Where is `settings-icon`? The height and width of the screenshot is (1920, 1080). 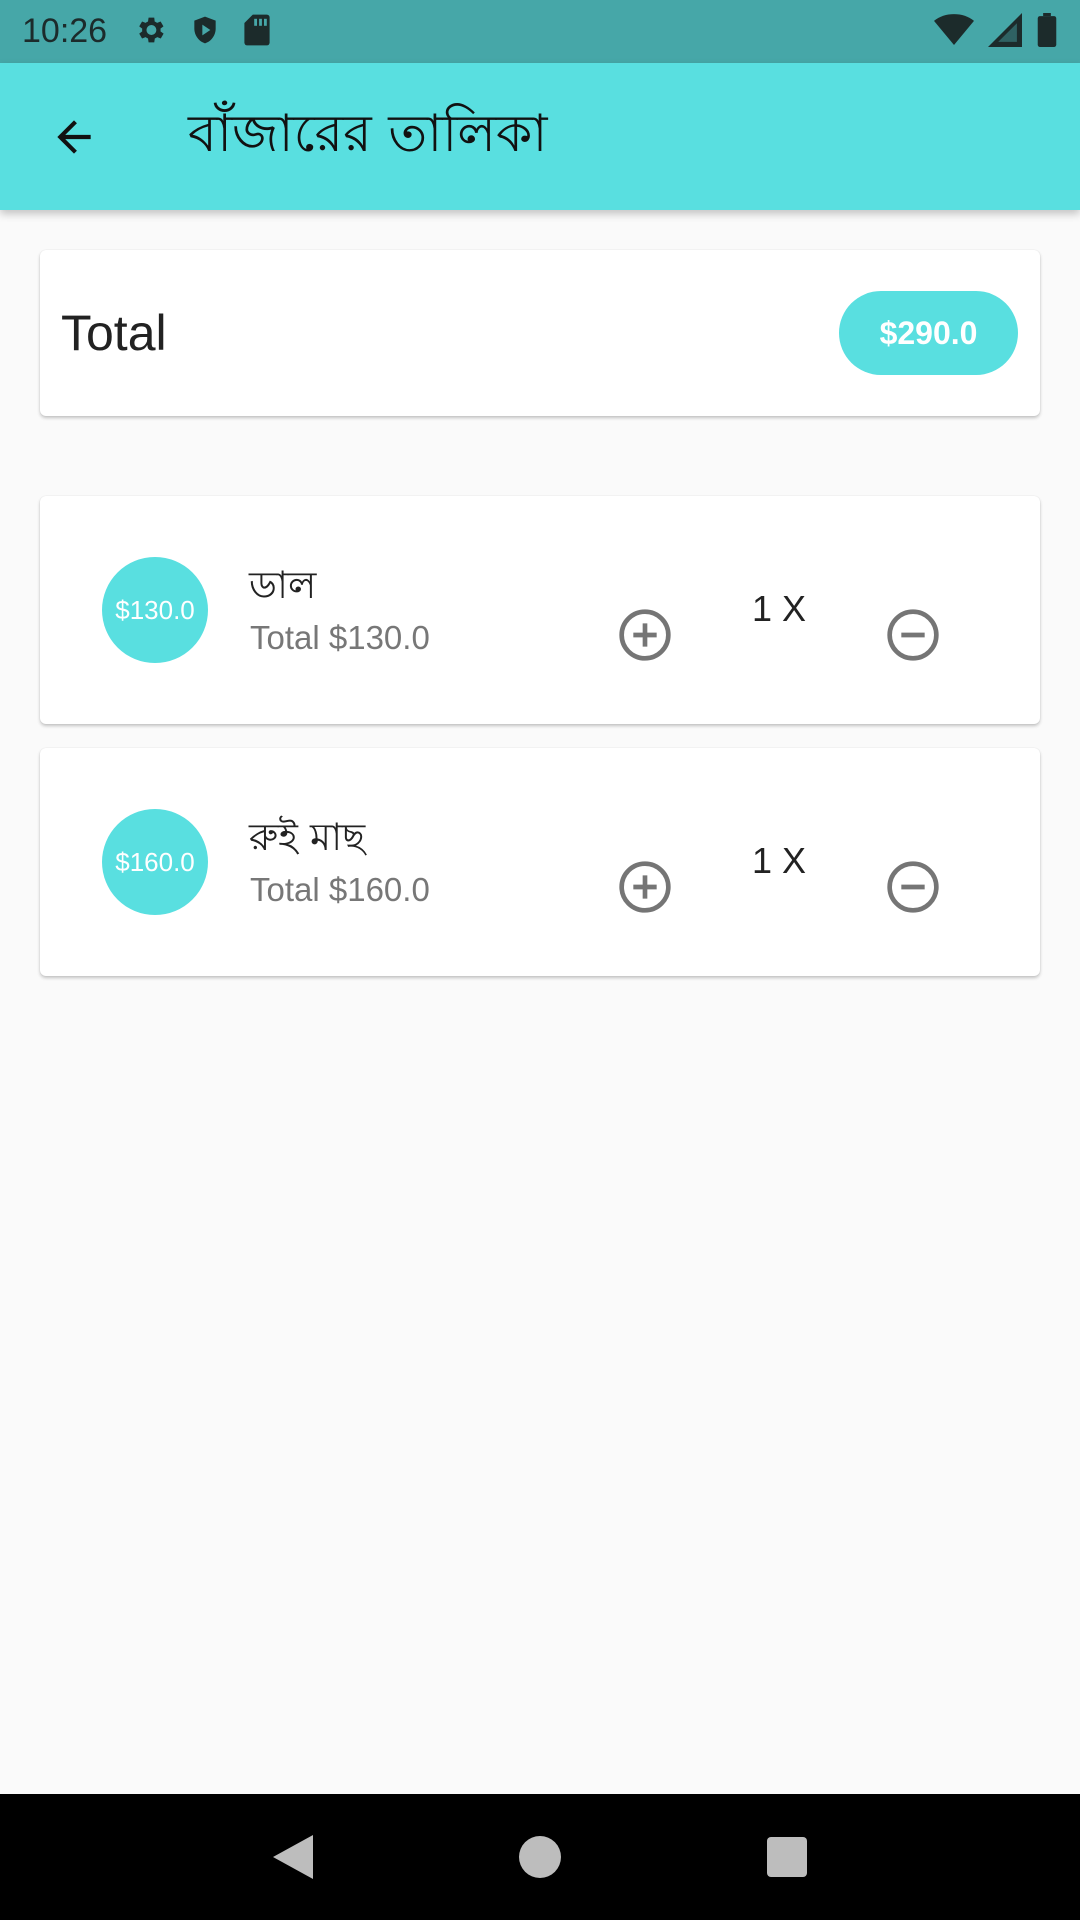 settings-icon is located at coordinates (150, 32).